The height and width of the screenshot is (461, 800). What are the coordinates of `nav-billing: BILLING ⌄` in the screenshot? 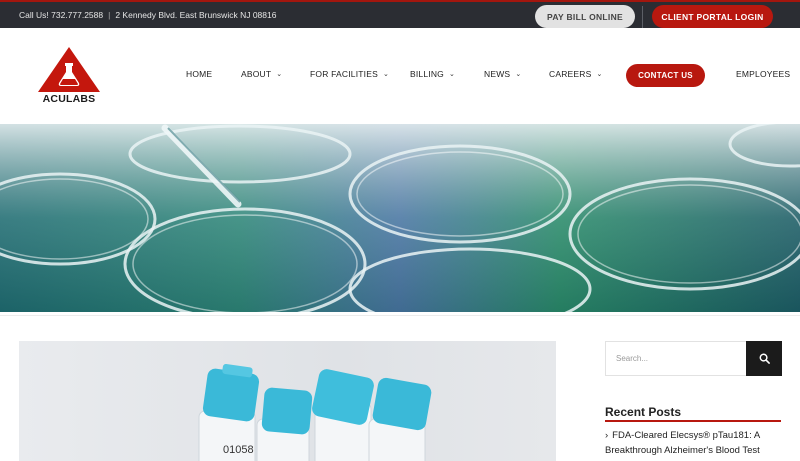 It's located at (432, 74).